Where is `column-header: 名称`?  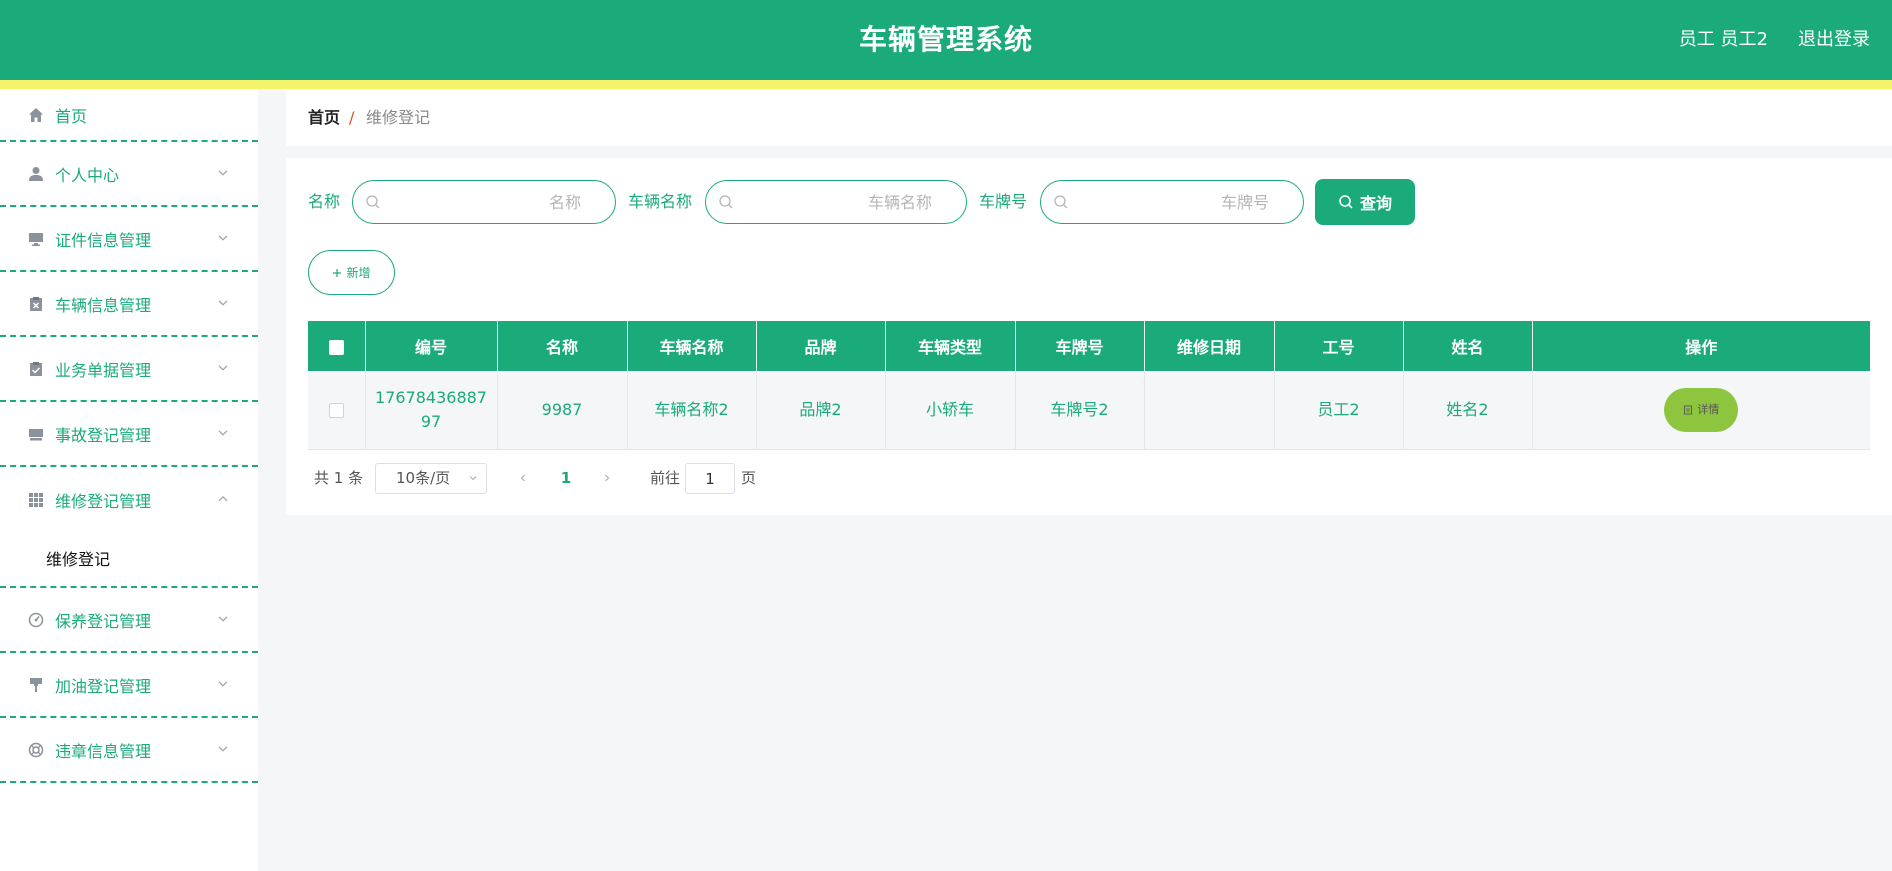 column-header: 名称 is located at coordinates (562, 346).